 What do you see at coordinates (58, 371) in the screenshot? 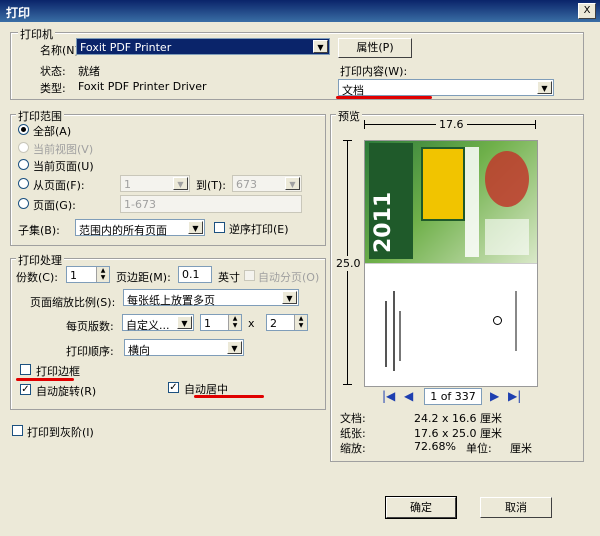
I see `print-borders-label: 打印边框` at bounding box center [58, 371].